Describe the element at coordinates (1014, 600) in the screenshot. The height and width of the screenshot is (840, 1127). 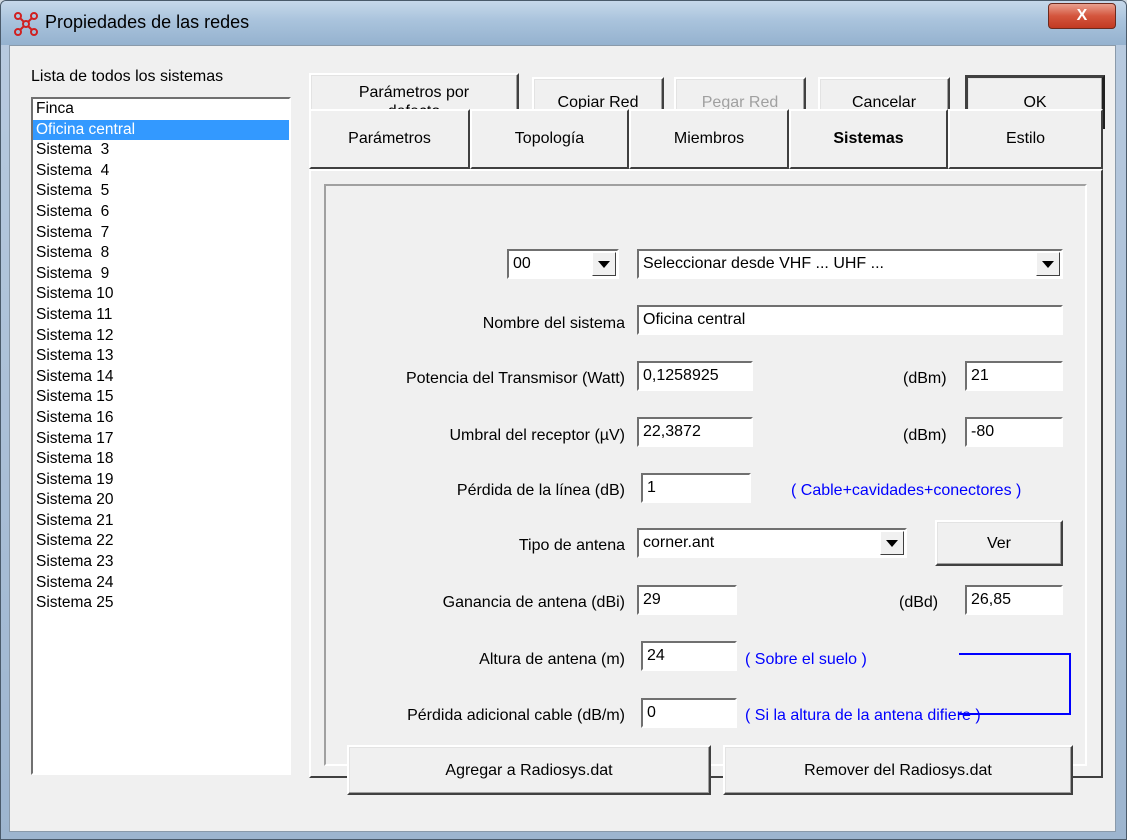
I see `antenna-gain-dbd-field: 26,85` at that location.